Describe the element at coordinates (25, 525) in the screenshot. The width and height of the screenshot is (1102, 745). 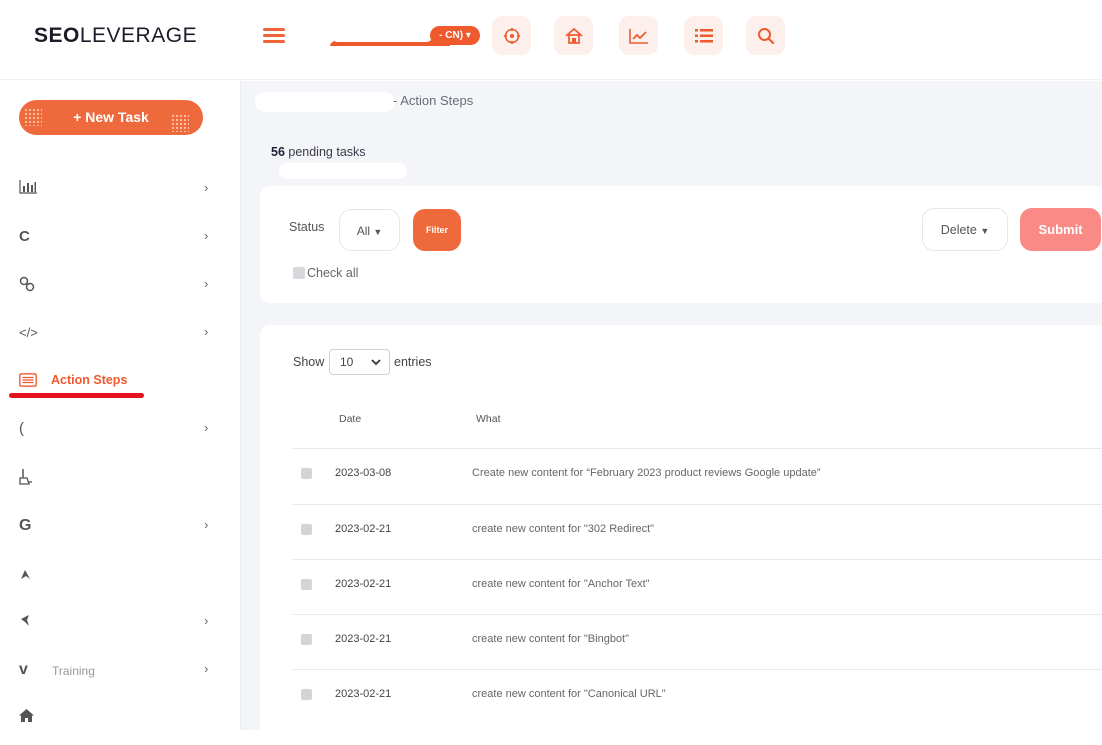
I see `google-icon: G` at that location.